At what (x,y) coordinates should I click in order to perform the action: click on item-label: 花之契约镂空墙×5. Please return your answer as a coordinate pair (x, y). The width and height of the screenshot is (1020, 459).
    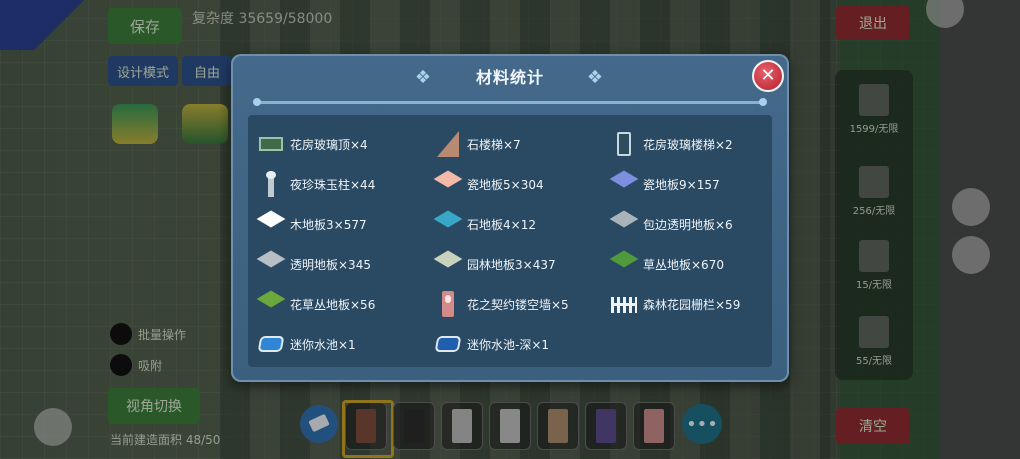
    Looking at the image, I should click on (518, 304).